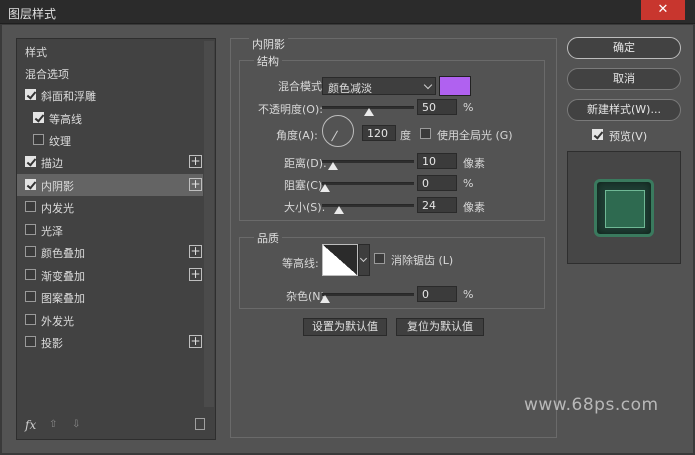 This screenshot has width=695, height=455. Describe the element at coordinates (597, 134) in the screenshot. I see `preview-checkbox` at that location.